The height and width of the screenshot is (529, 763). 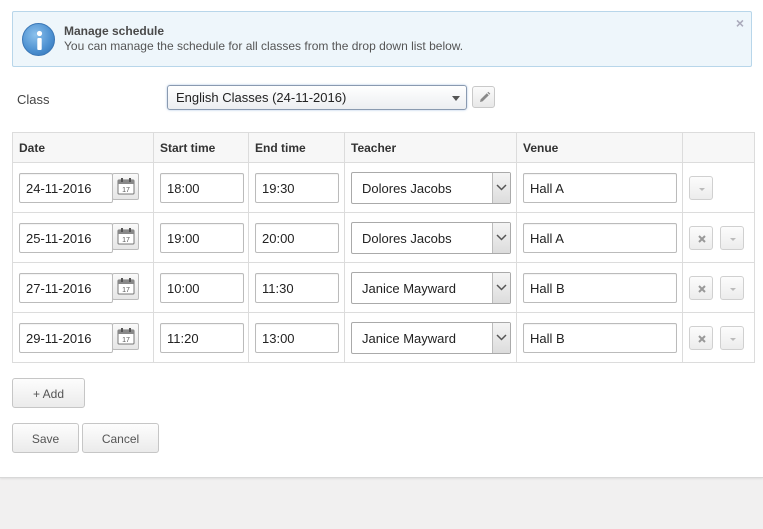 I want to click on end-time-input: 13:00, so click(x=297, y=338).